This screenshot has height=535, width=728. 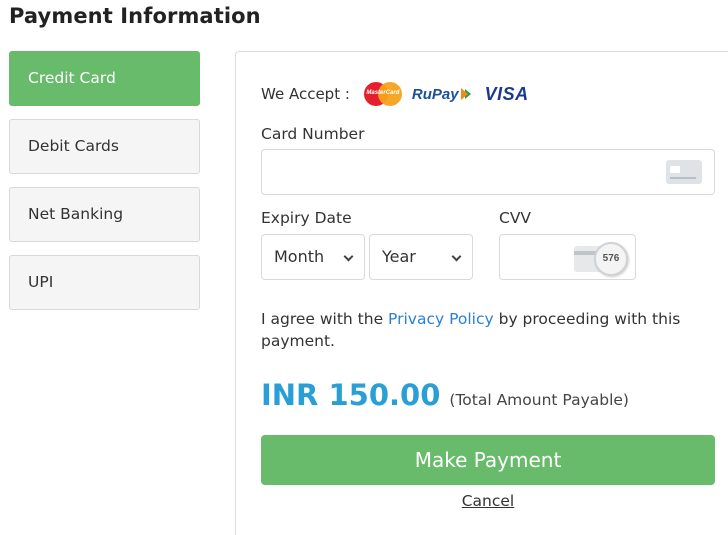 I want to click on cvv-input, so click(x=535, y=257).